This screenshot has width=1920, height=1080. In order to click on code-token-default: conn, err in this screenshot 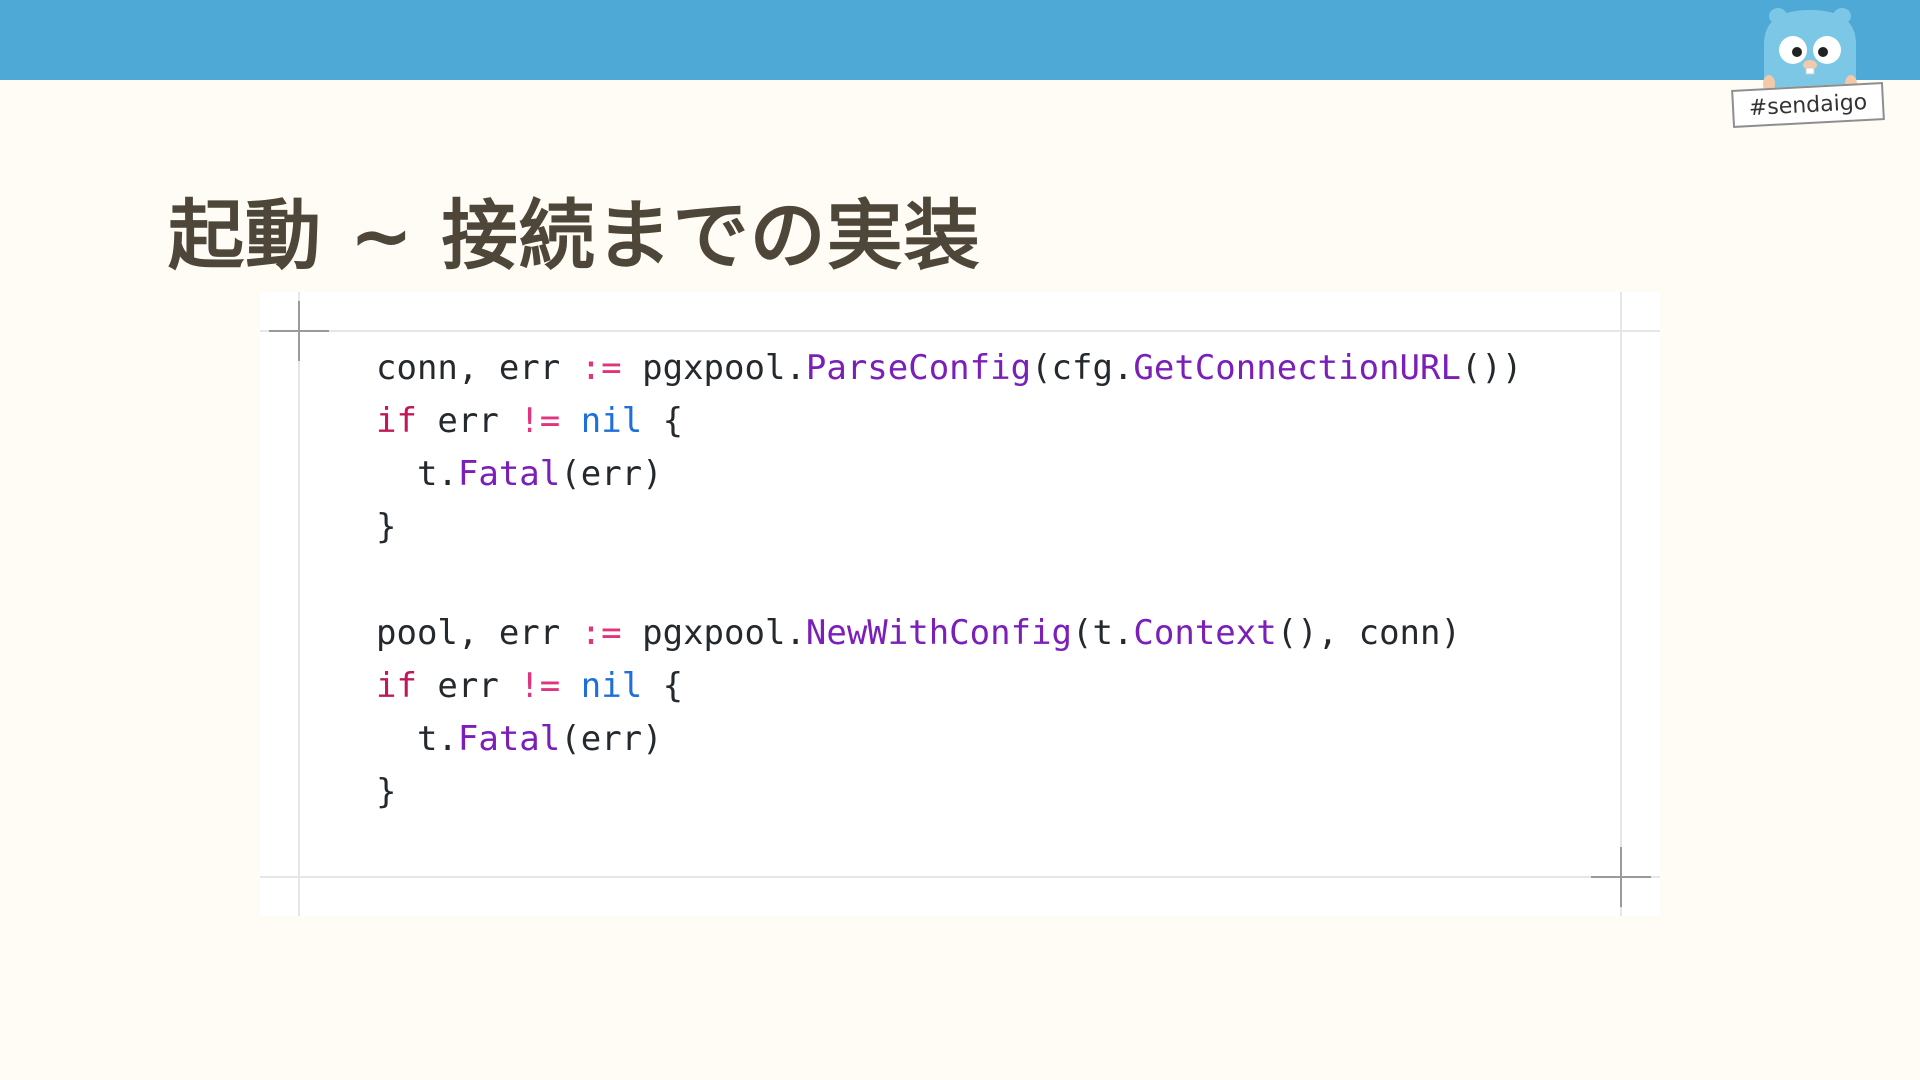, I will do `click(478, 368)`.